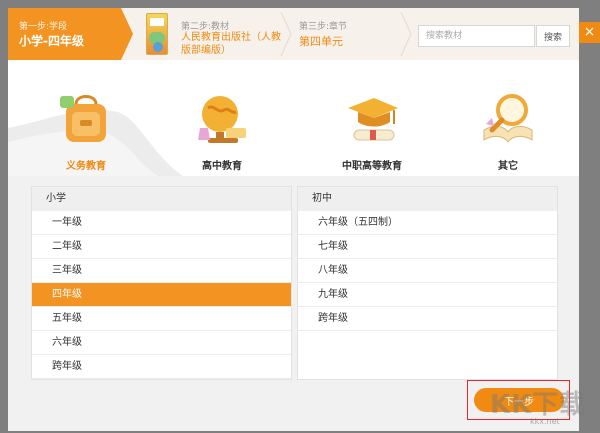  I want to click on grade-item: 一年级, so click(161, 223).